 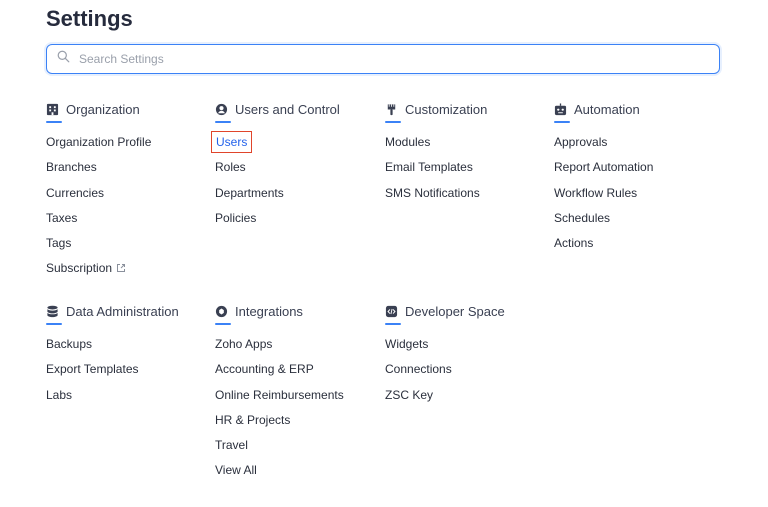 What do you see at coordinates (221, 311) in the screenshot?
I see `integration-icon` at bounding box center [221, 311].